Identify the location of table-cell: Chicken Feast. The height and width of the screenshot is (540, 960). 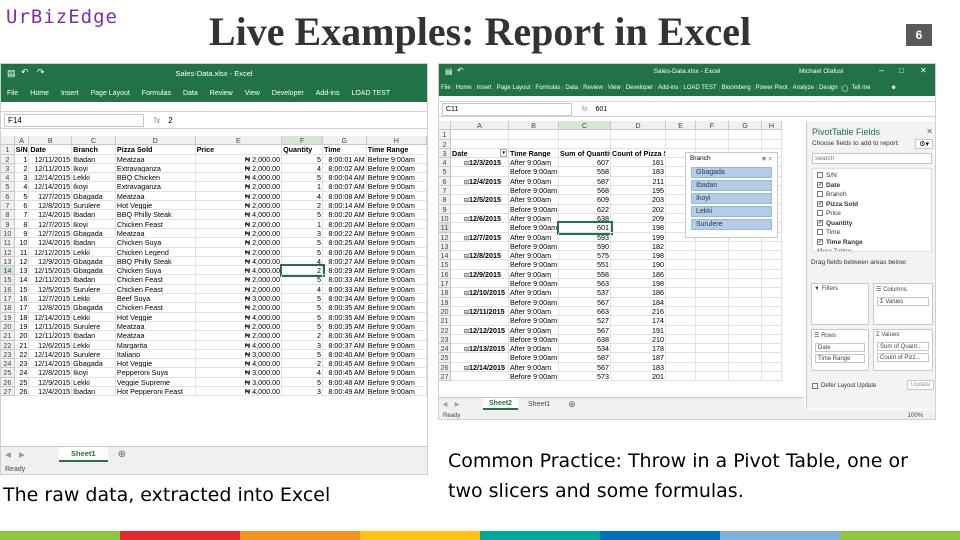
(155, 224).